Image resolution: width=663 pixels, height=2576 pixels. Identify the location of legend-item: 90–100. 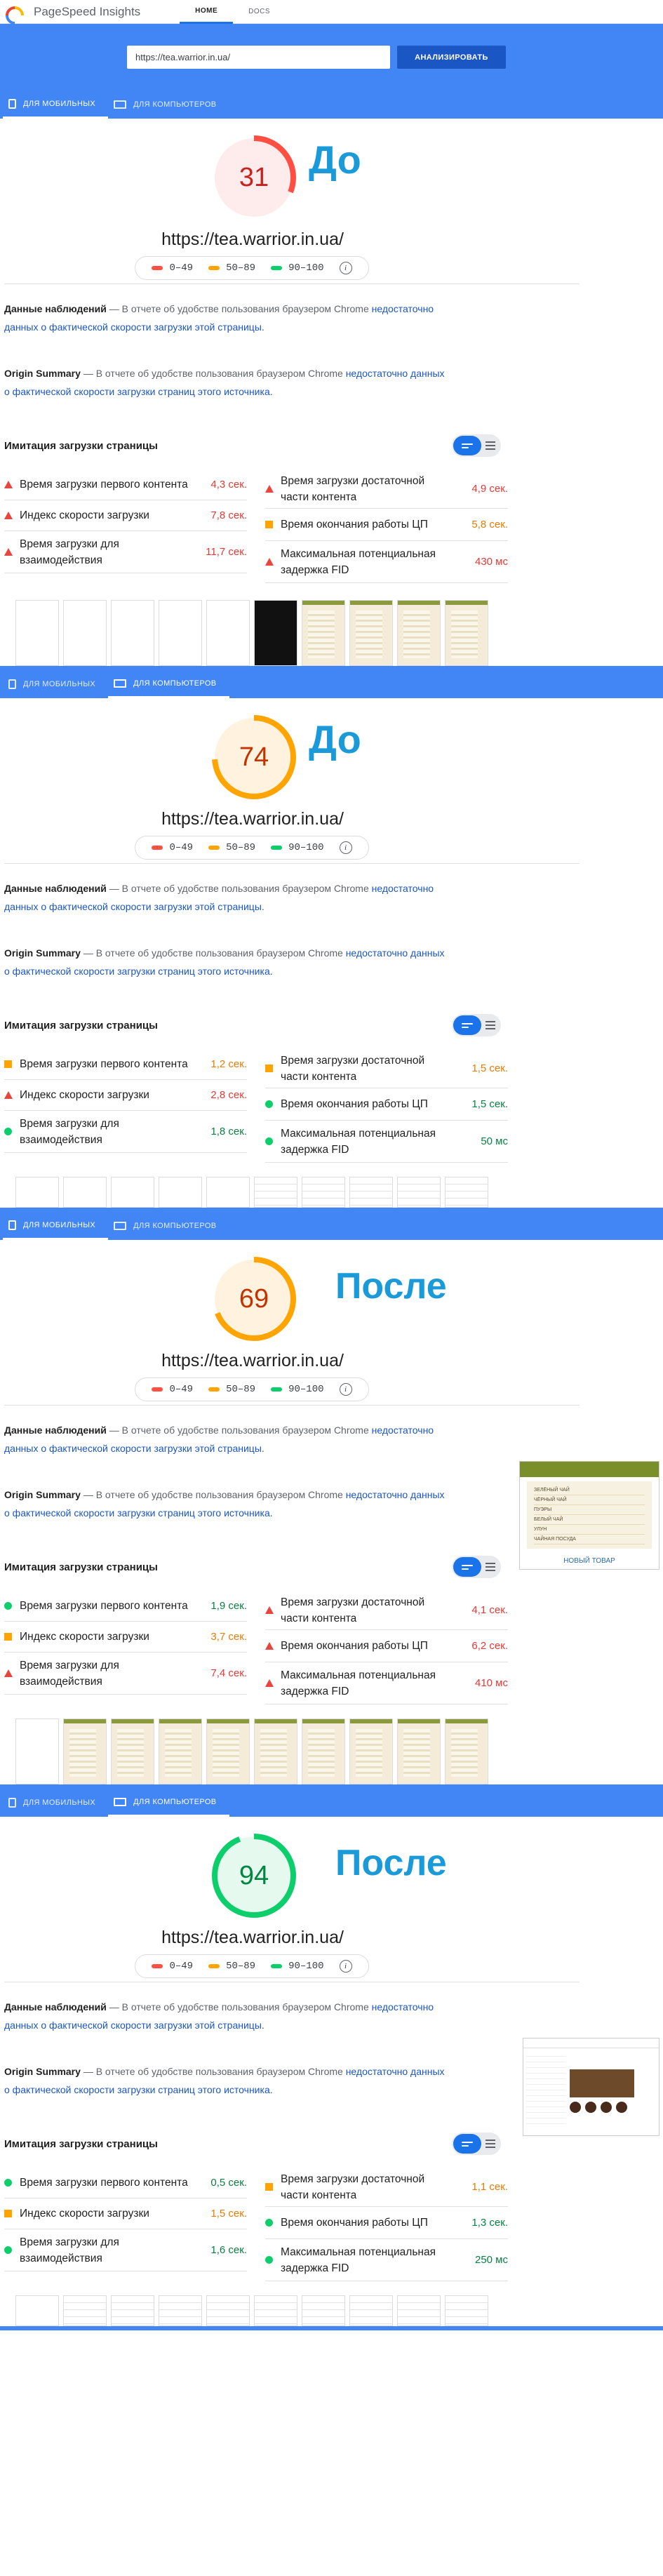
(297, 268).